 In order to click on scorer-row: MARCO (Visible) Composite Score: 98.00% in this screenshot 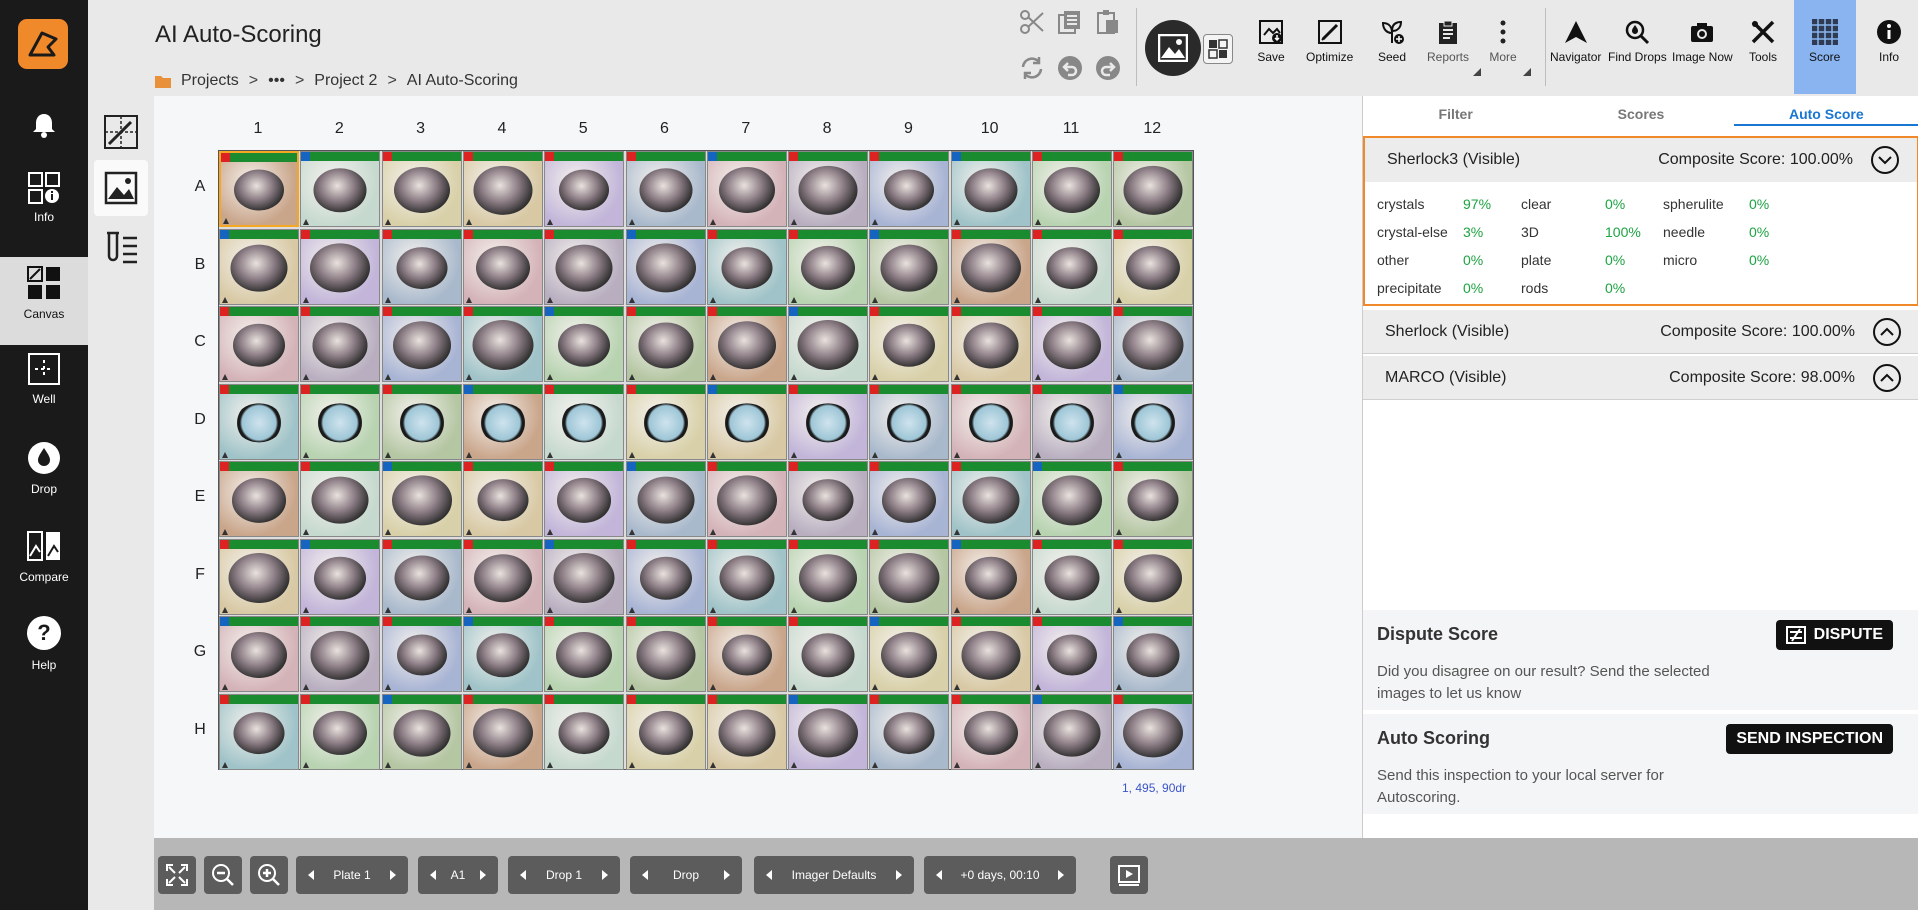, I will do `click(1640, 378)`.